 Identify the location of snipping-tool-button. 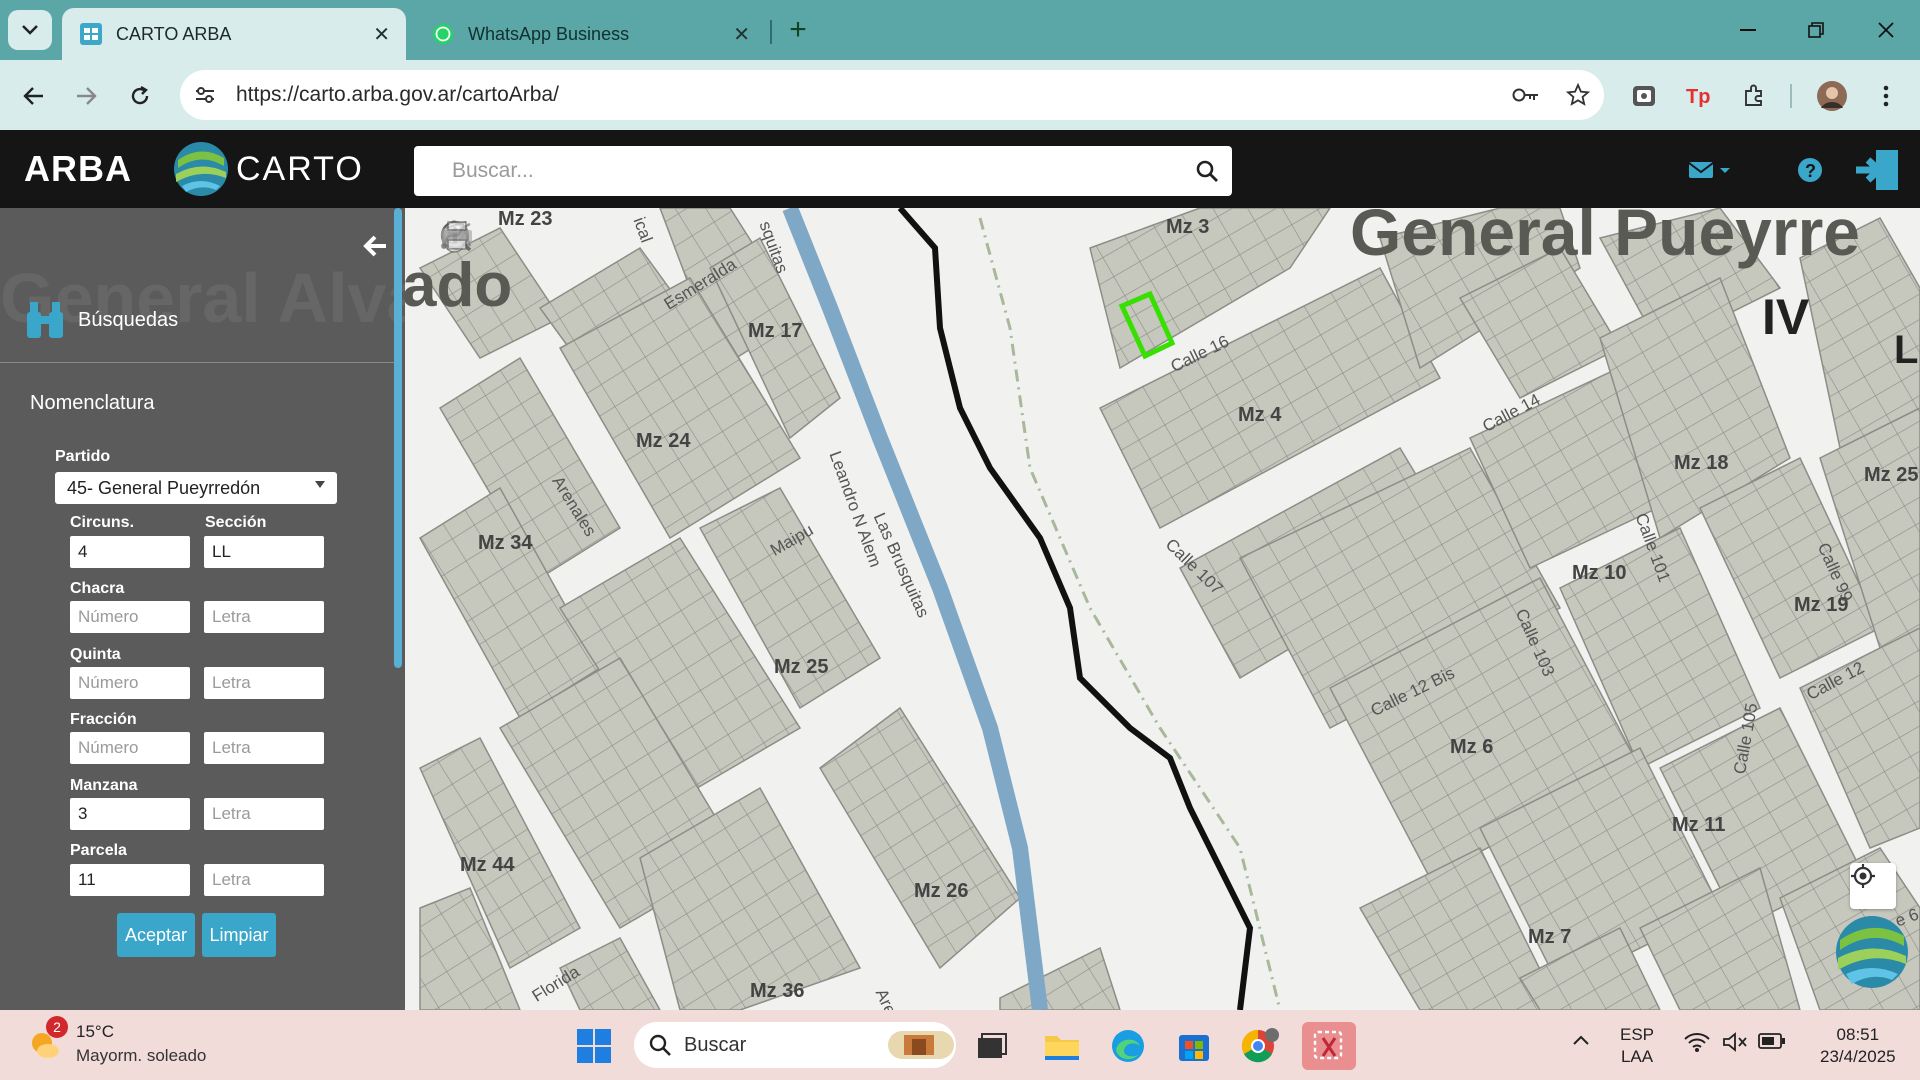
(1329, 1046).